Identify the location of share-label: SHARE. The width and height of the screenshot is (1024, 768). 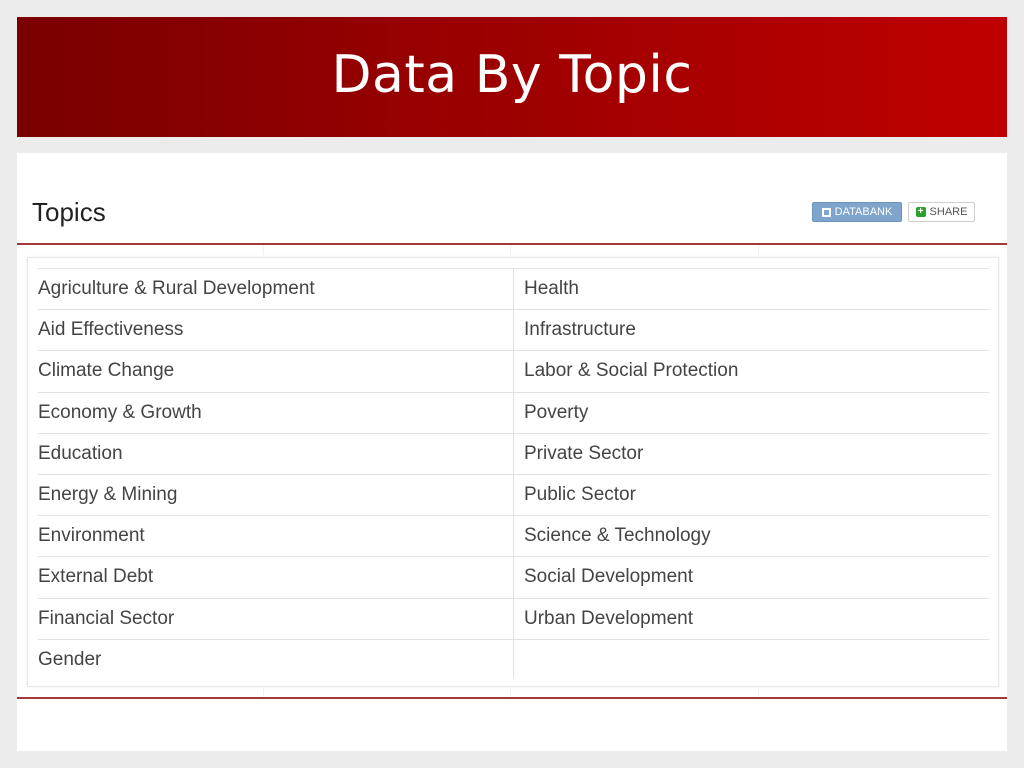
(948, 212).